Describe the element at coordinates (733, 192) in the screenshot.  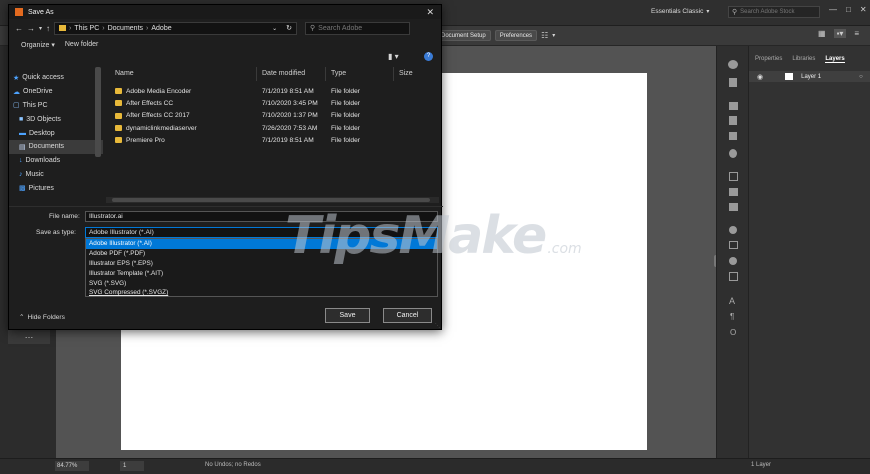
I see `align-icon` at that location.